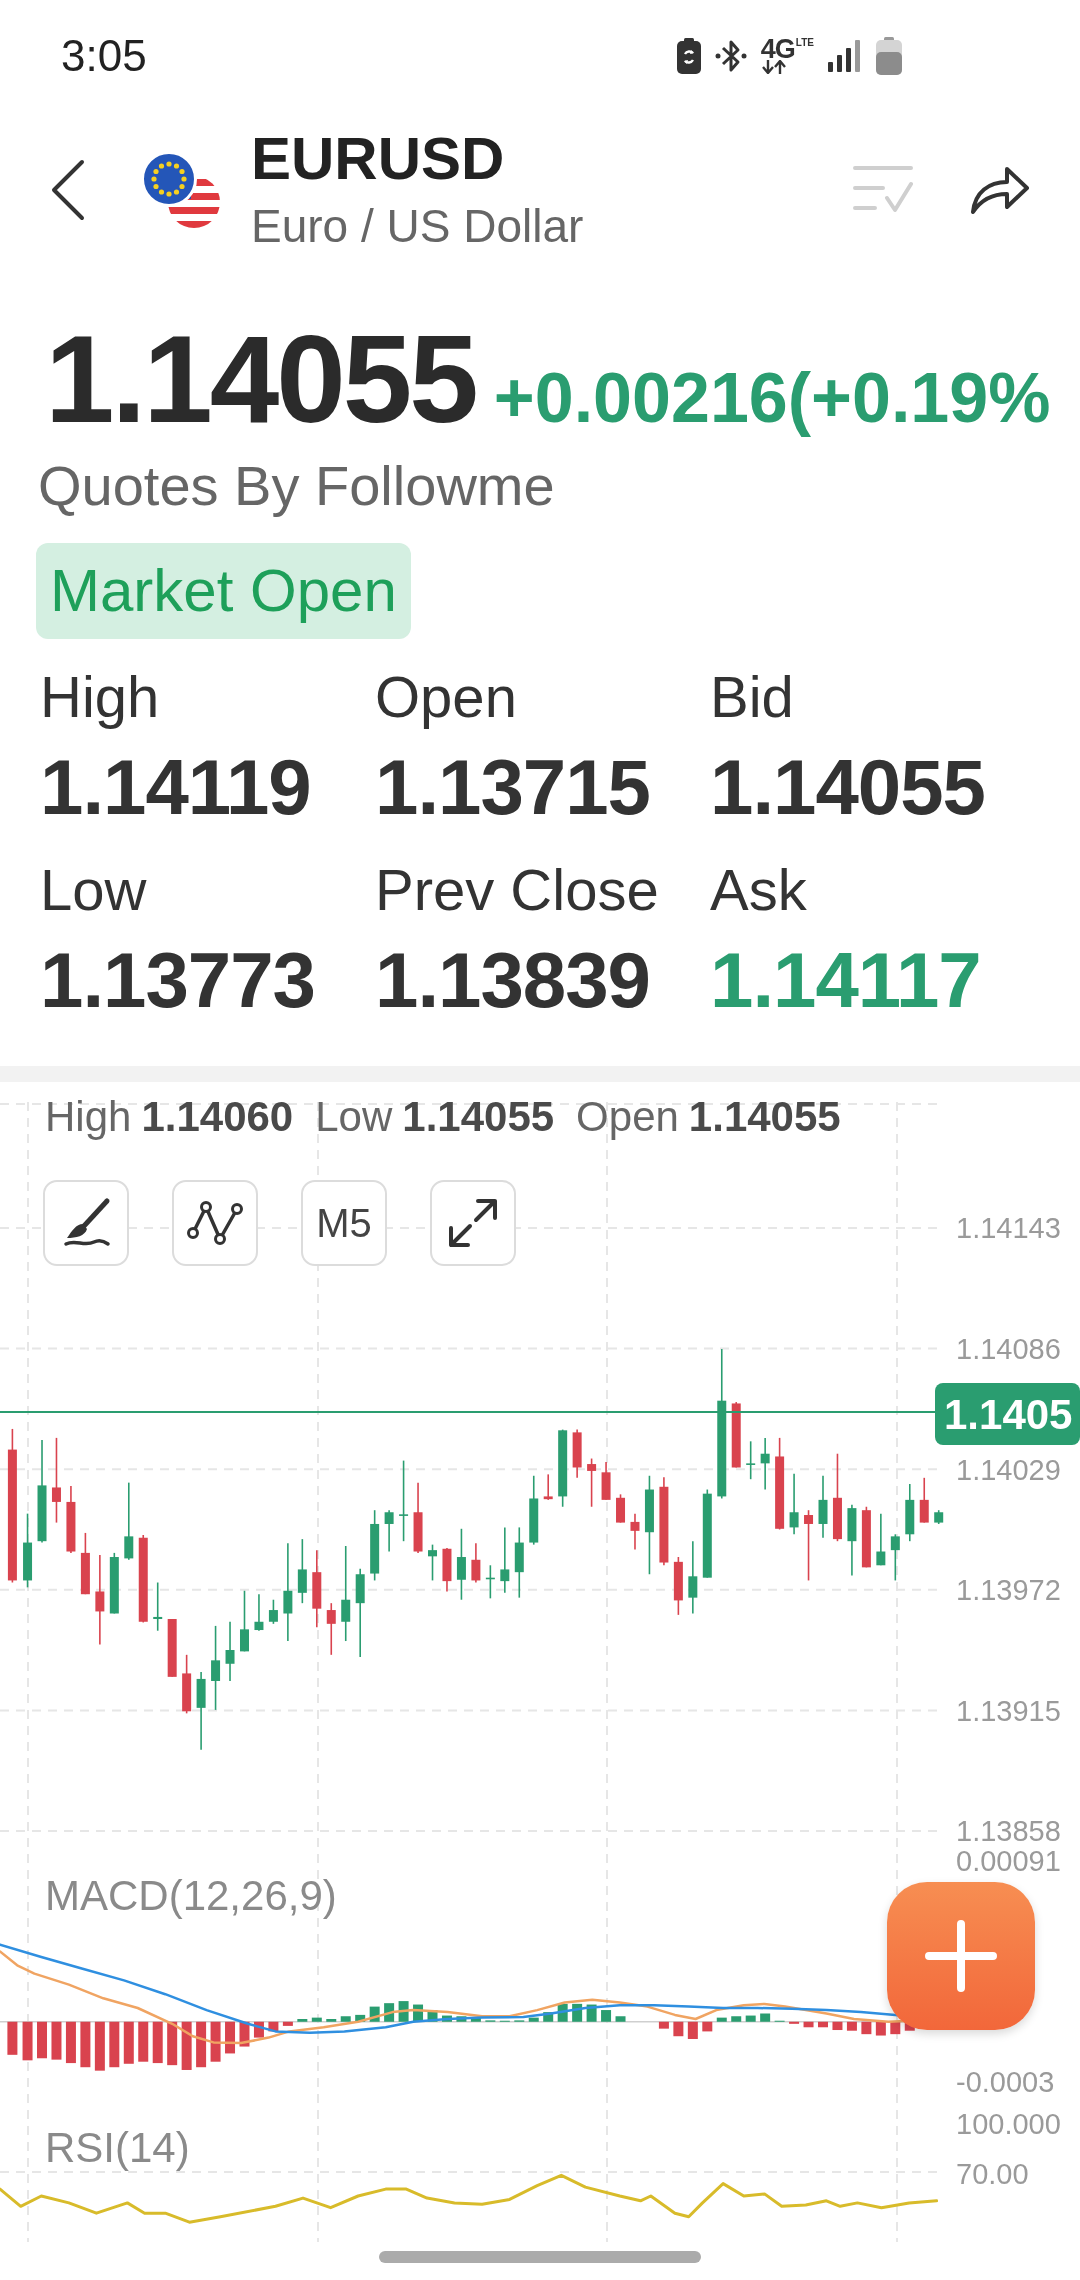 The image size is (1080, 2280). What do you see at coordinates (517, 890) in the screenshot?
I see `stat-label: Prev Close` at bounding box center [517, 890].